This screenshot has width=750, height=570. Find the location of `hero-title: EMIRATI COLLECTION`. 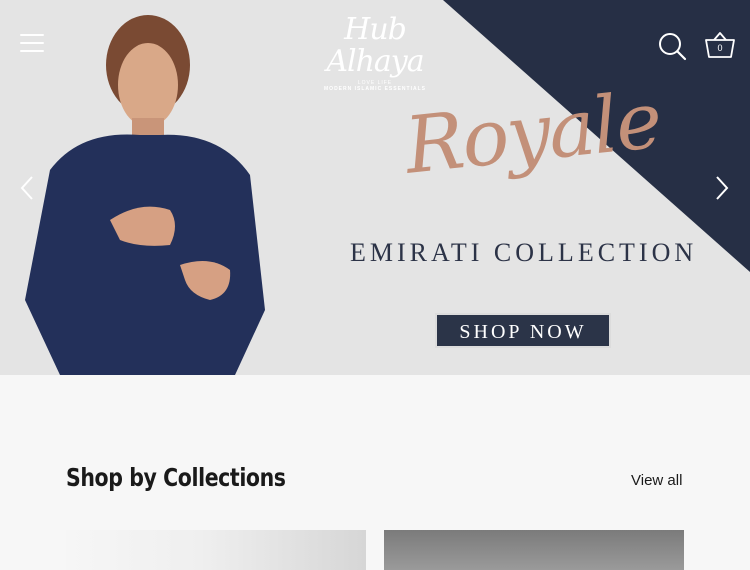

hero-title: EMIRATI COLLECTION is located at coordinates (524, 252).